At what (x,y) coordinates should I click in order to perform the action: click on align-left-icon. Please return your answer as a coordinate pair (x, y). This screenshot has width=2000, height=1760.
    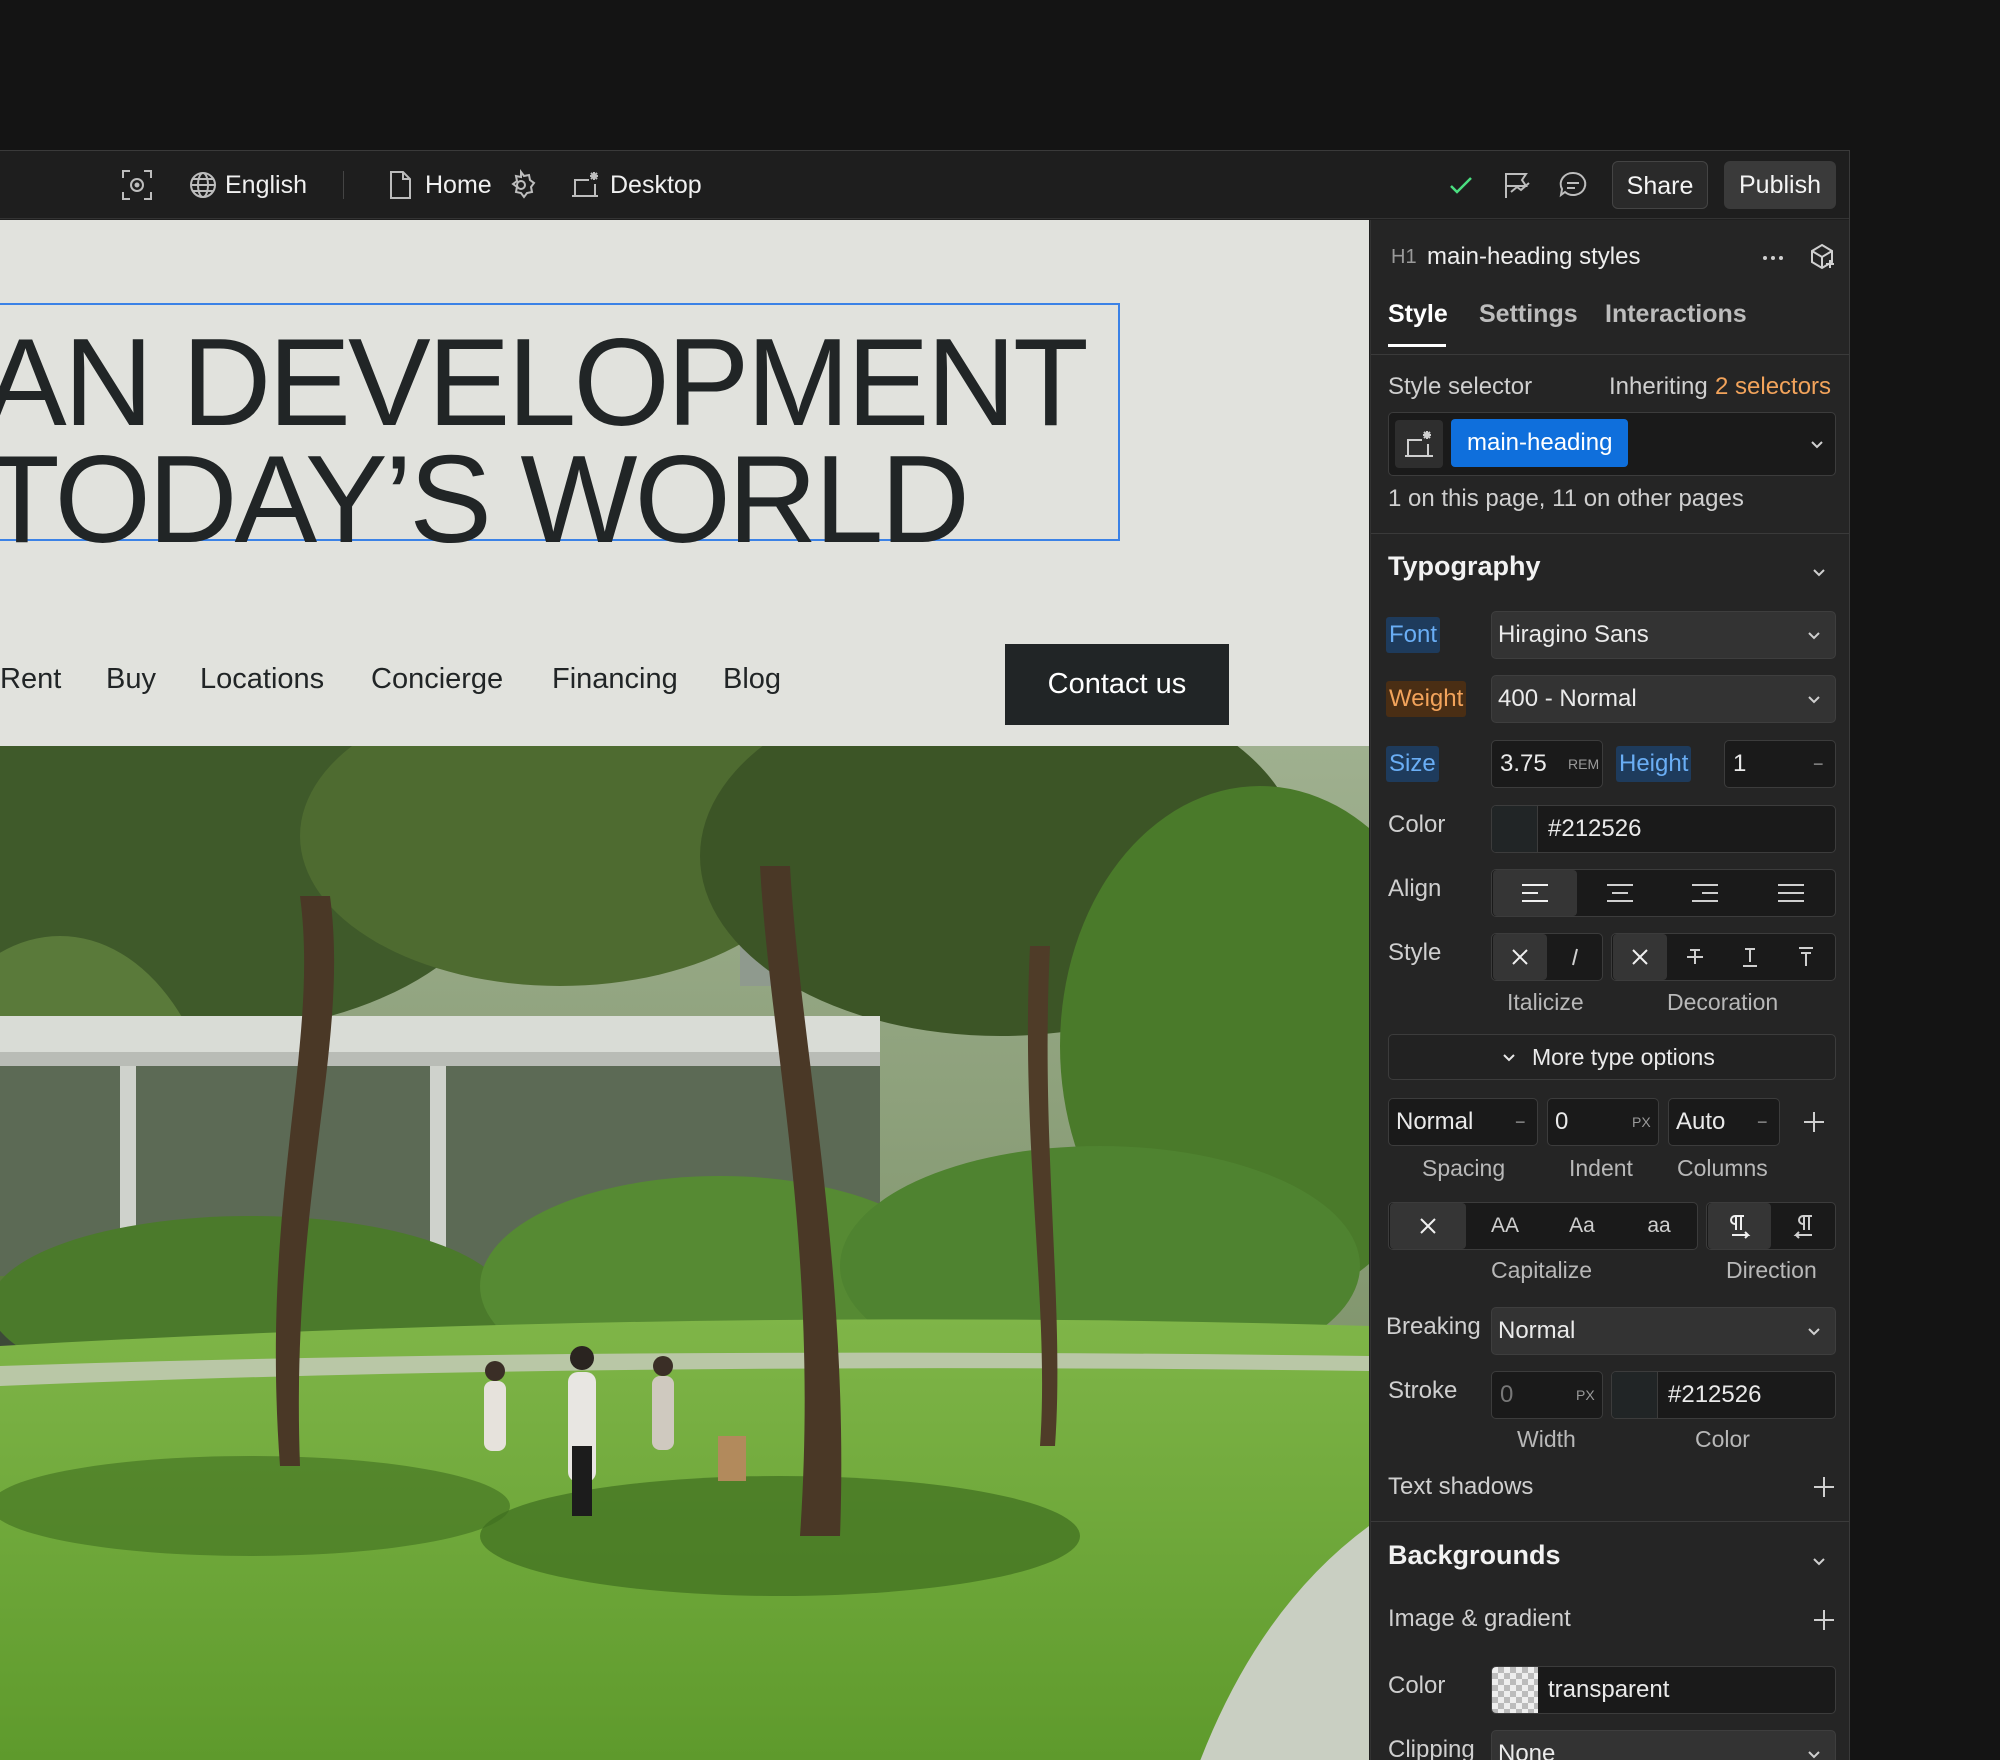
    Looking at the image, I should click on (1535, 893).